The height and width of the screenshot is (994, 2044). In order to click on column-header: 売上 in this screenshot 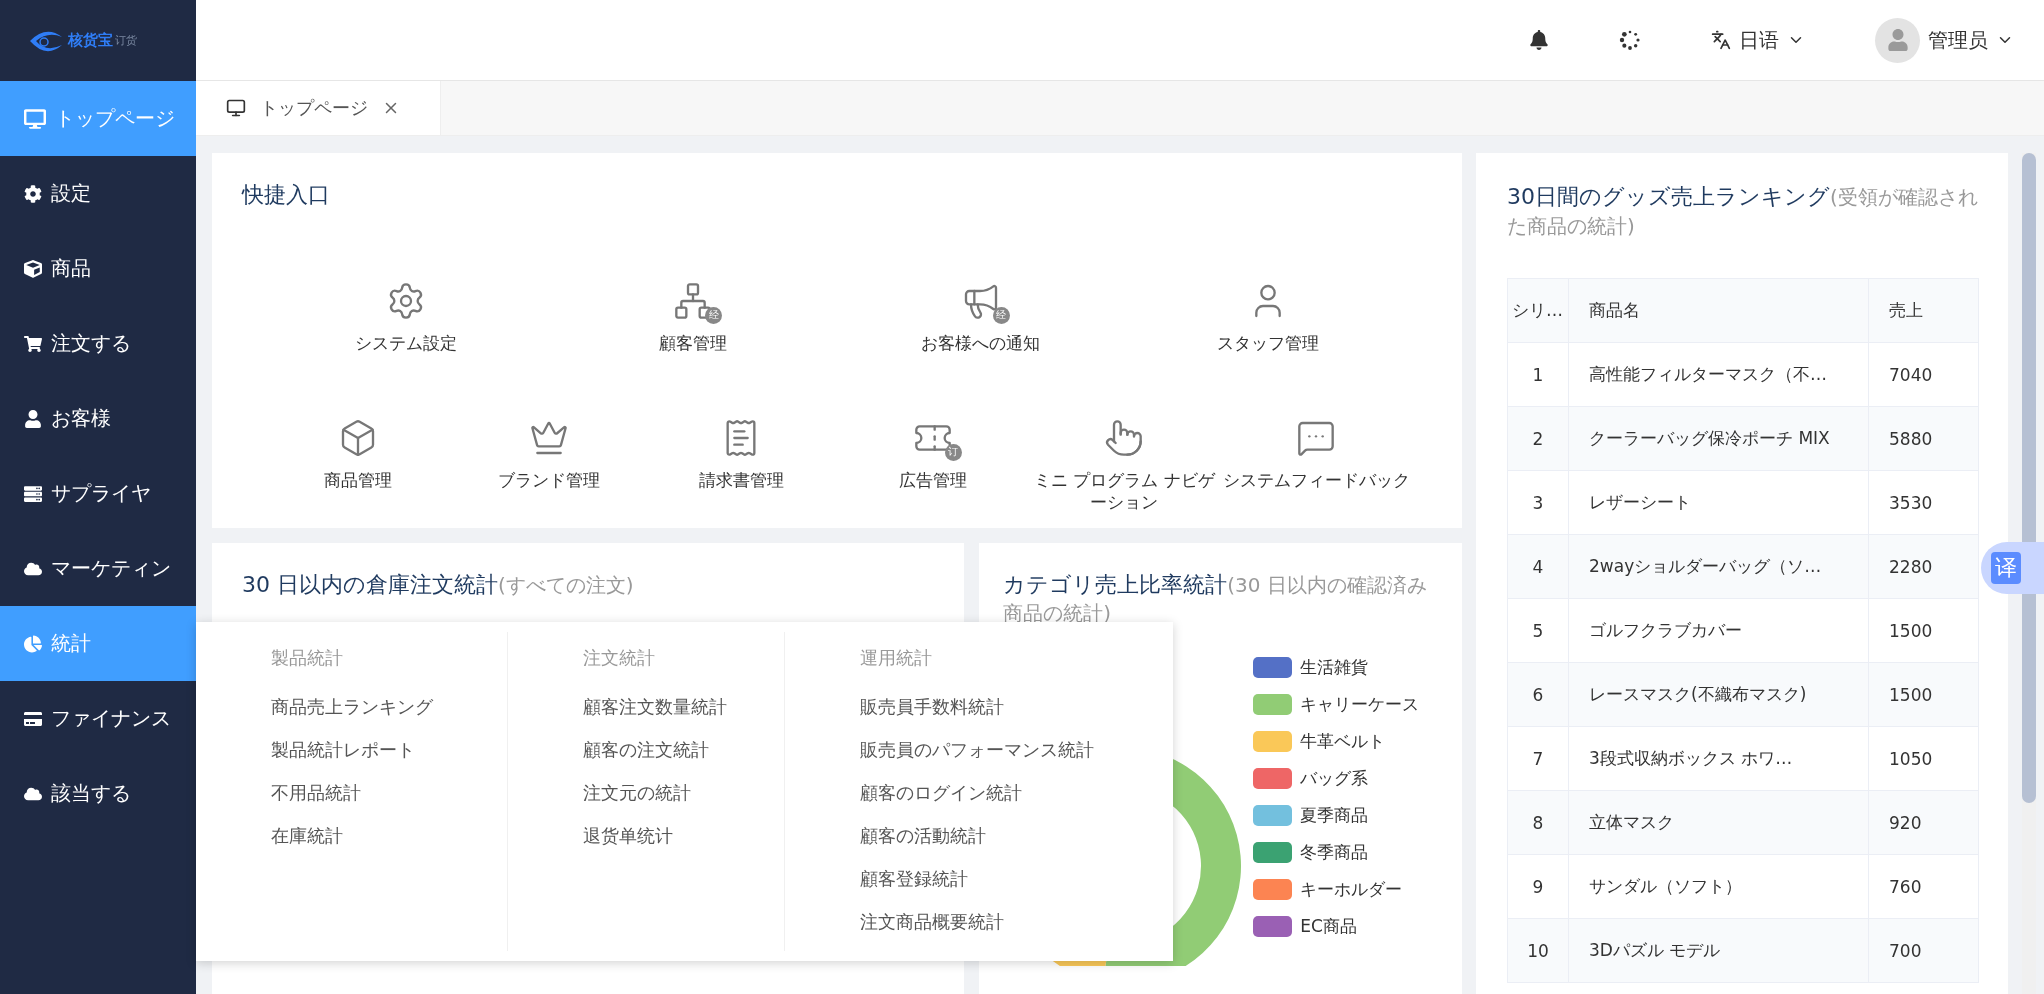, I will do `click(1923, 310)`.